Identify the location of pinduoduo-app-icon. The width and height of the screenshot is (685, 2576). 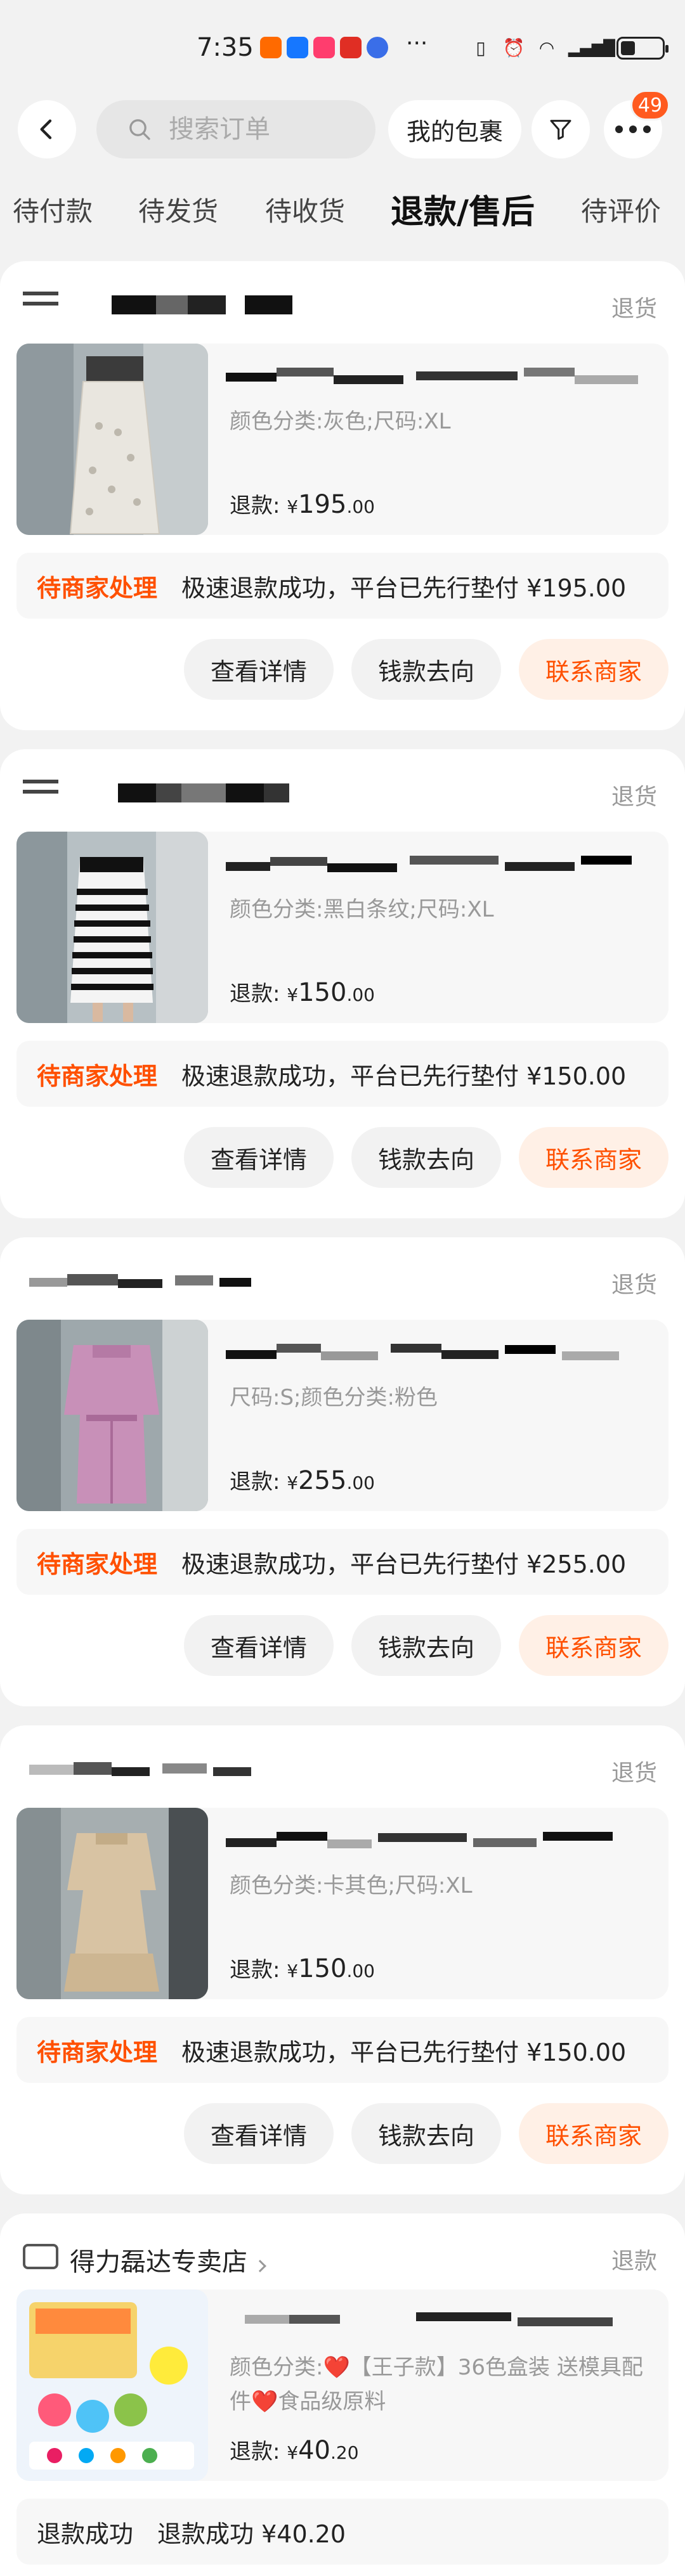
(351, 47).